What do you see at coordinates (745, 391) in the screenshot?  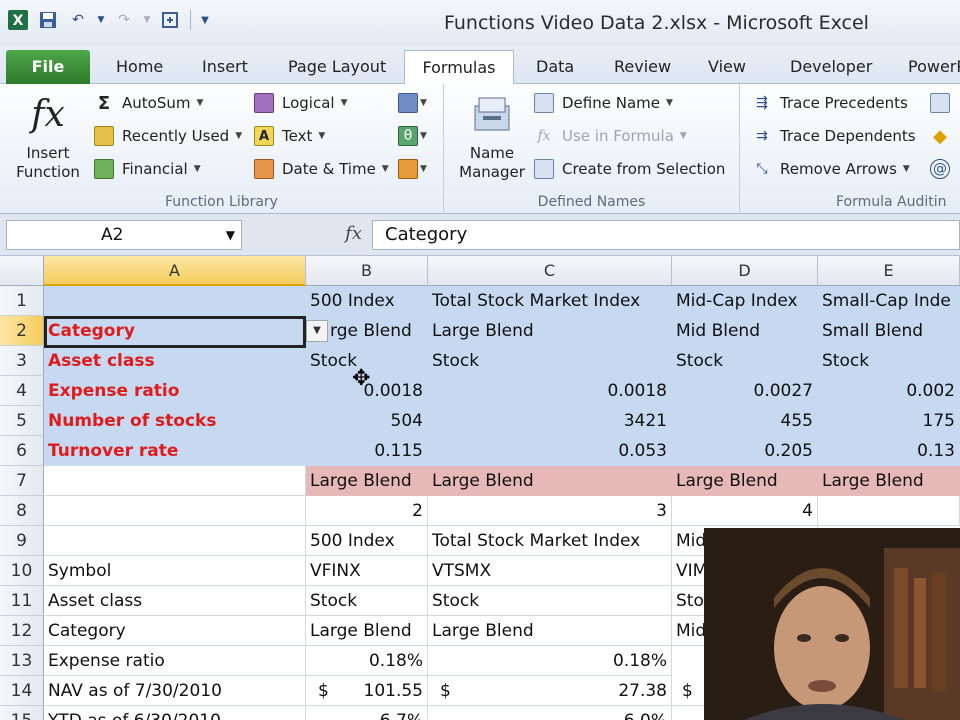 I see `cell-d4: 0.0027` at bounding box center [745, 391].